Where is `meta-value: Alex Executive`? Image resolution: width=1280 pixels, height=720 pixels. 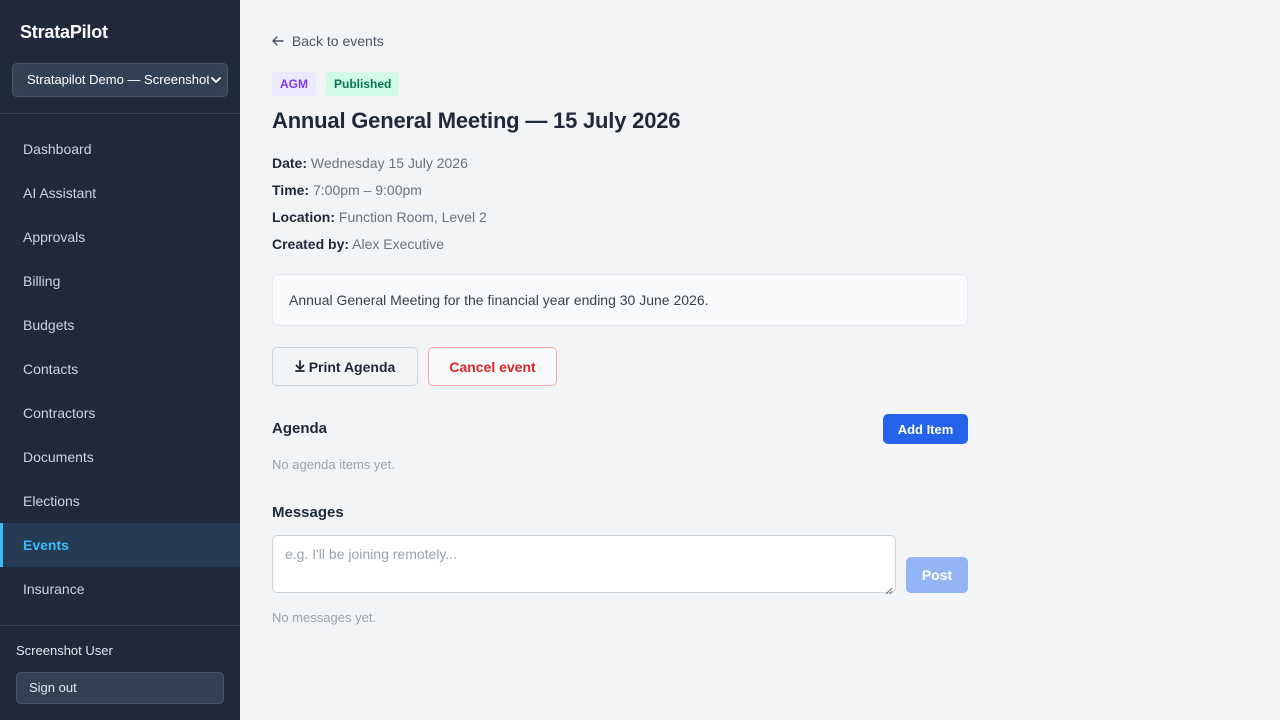
meta-value: Alex Executive is located at coordinates (398, 244).